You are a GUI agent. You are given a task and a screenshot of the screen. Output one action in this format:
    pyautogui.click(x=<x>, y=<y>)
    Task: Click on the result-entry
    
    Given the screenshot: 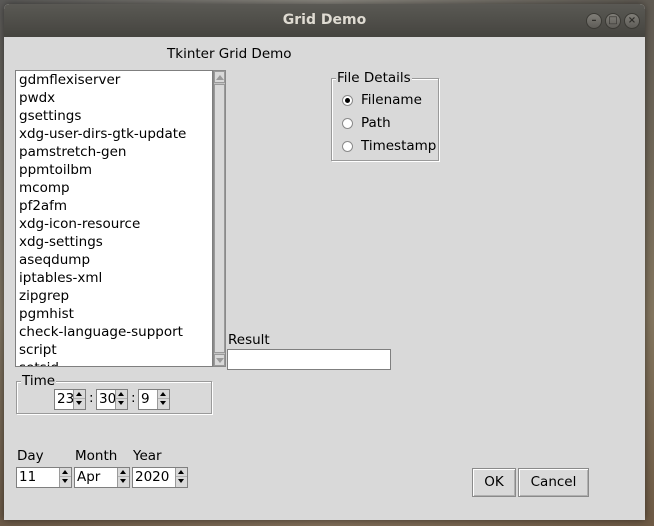 What is the action you would take?
    pyautogui.click(x=309, y=359)
    